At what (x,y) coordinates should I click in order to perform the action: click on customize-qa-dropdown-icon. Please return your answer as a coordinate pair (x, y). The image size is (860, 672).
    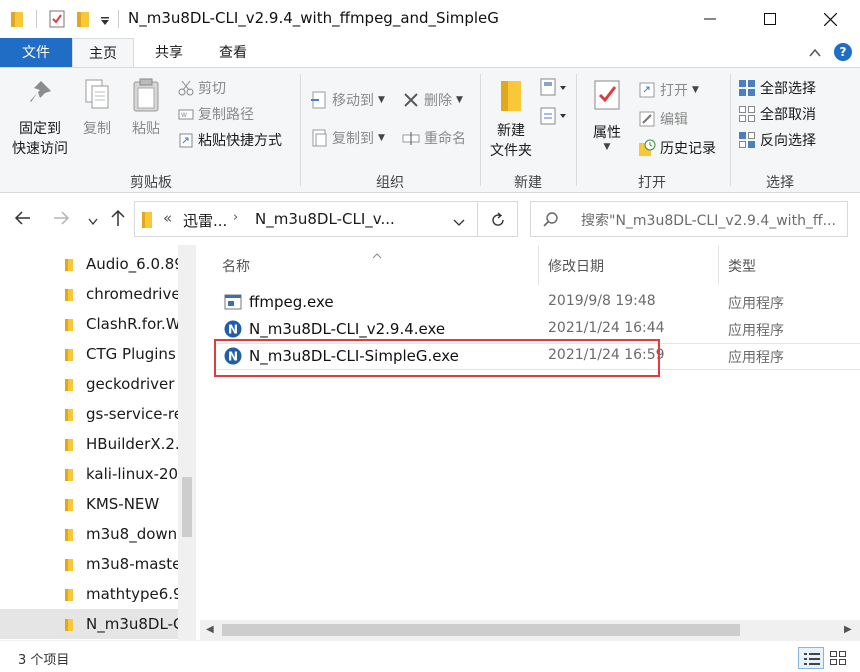
    Looking at the image, I should click on (105, 23).